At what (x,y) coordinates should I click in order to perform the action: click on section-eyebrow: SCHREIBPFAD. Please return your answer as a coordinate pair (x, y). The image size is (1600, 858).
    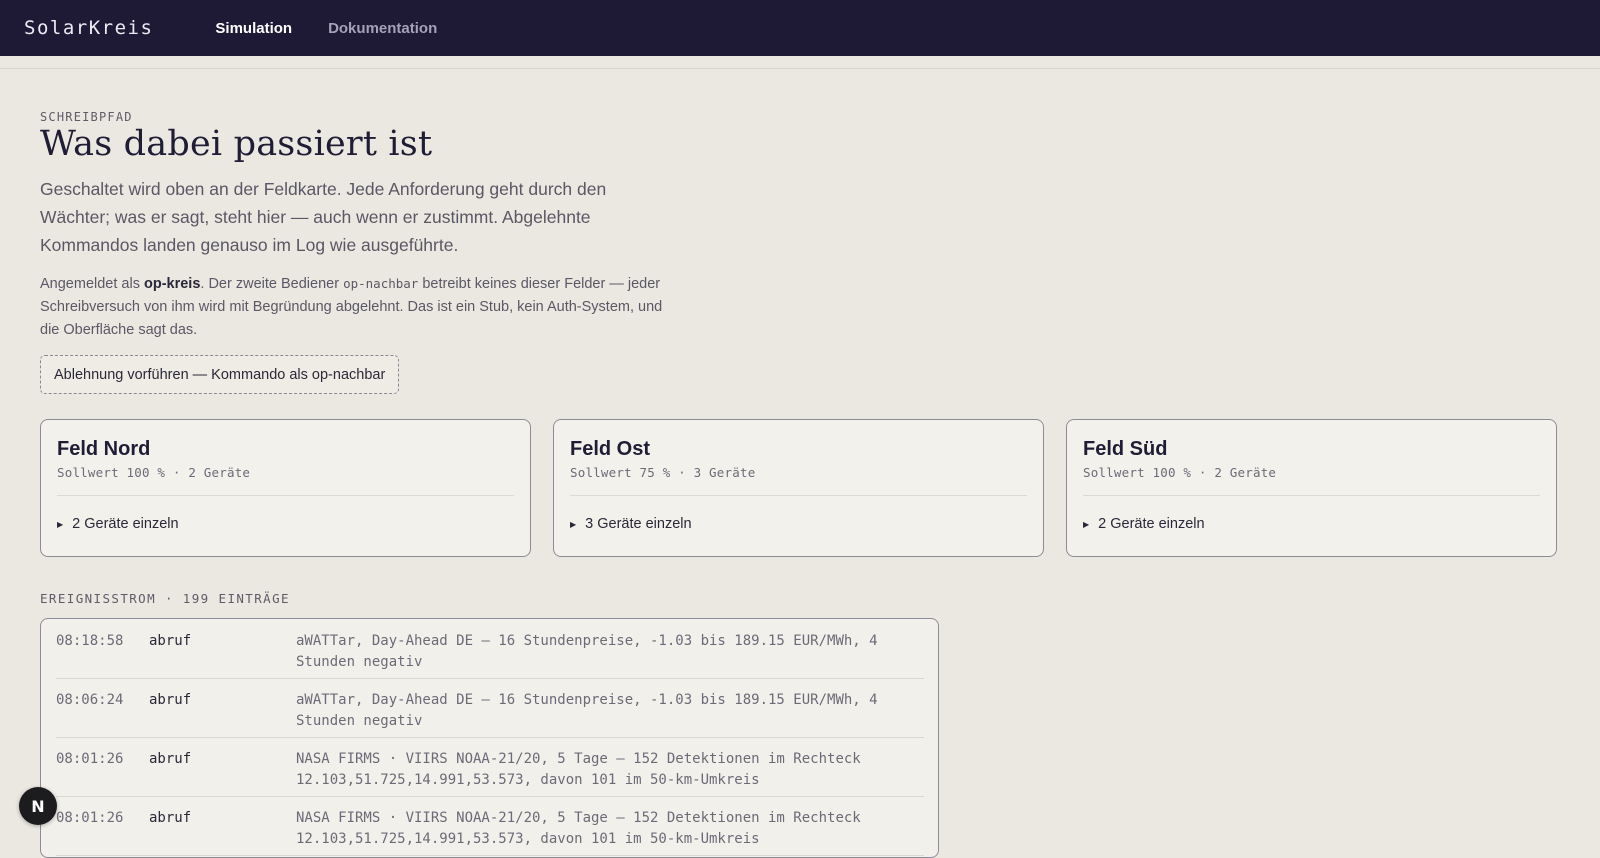
    Looking at the image, I should click on (86, 117).